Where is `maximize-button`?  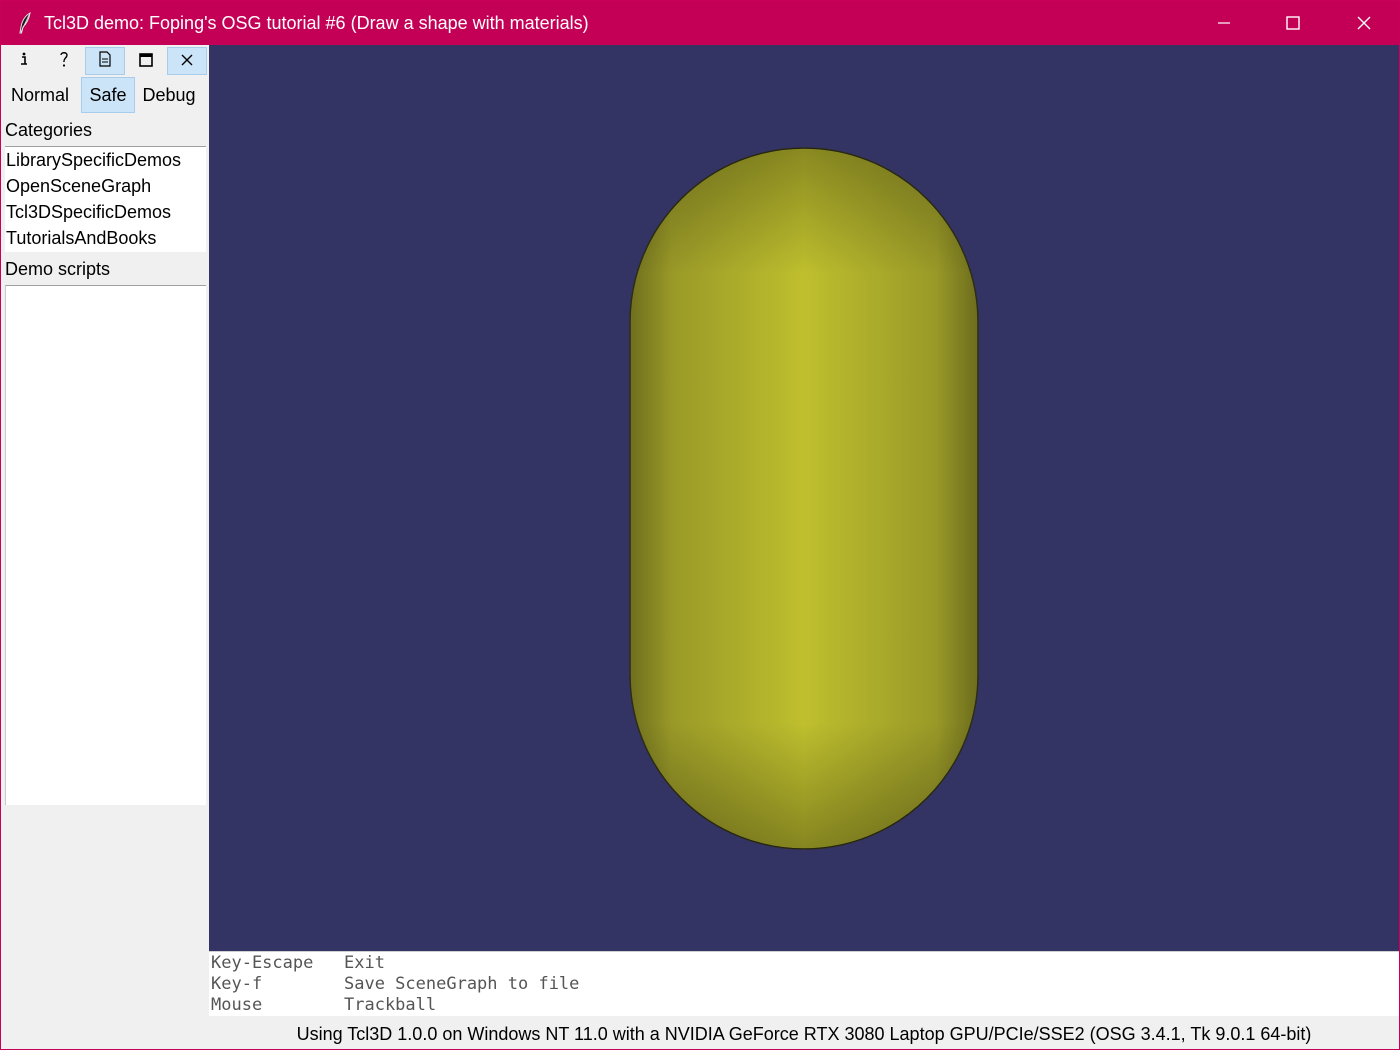 maximize-button is located at coordinates (1293, 23).